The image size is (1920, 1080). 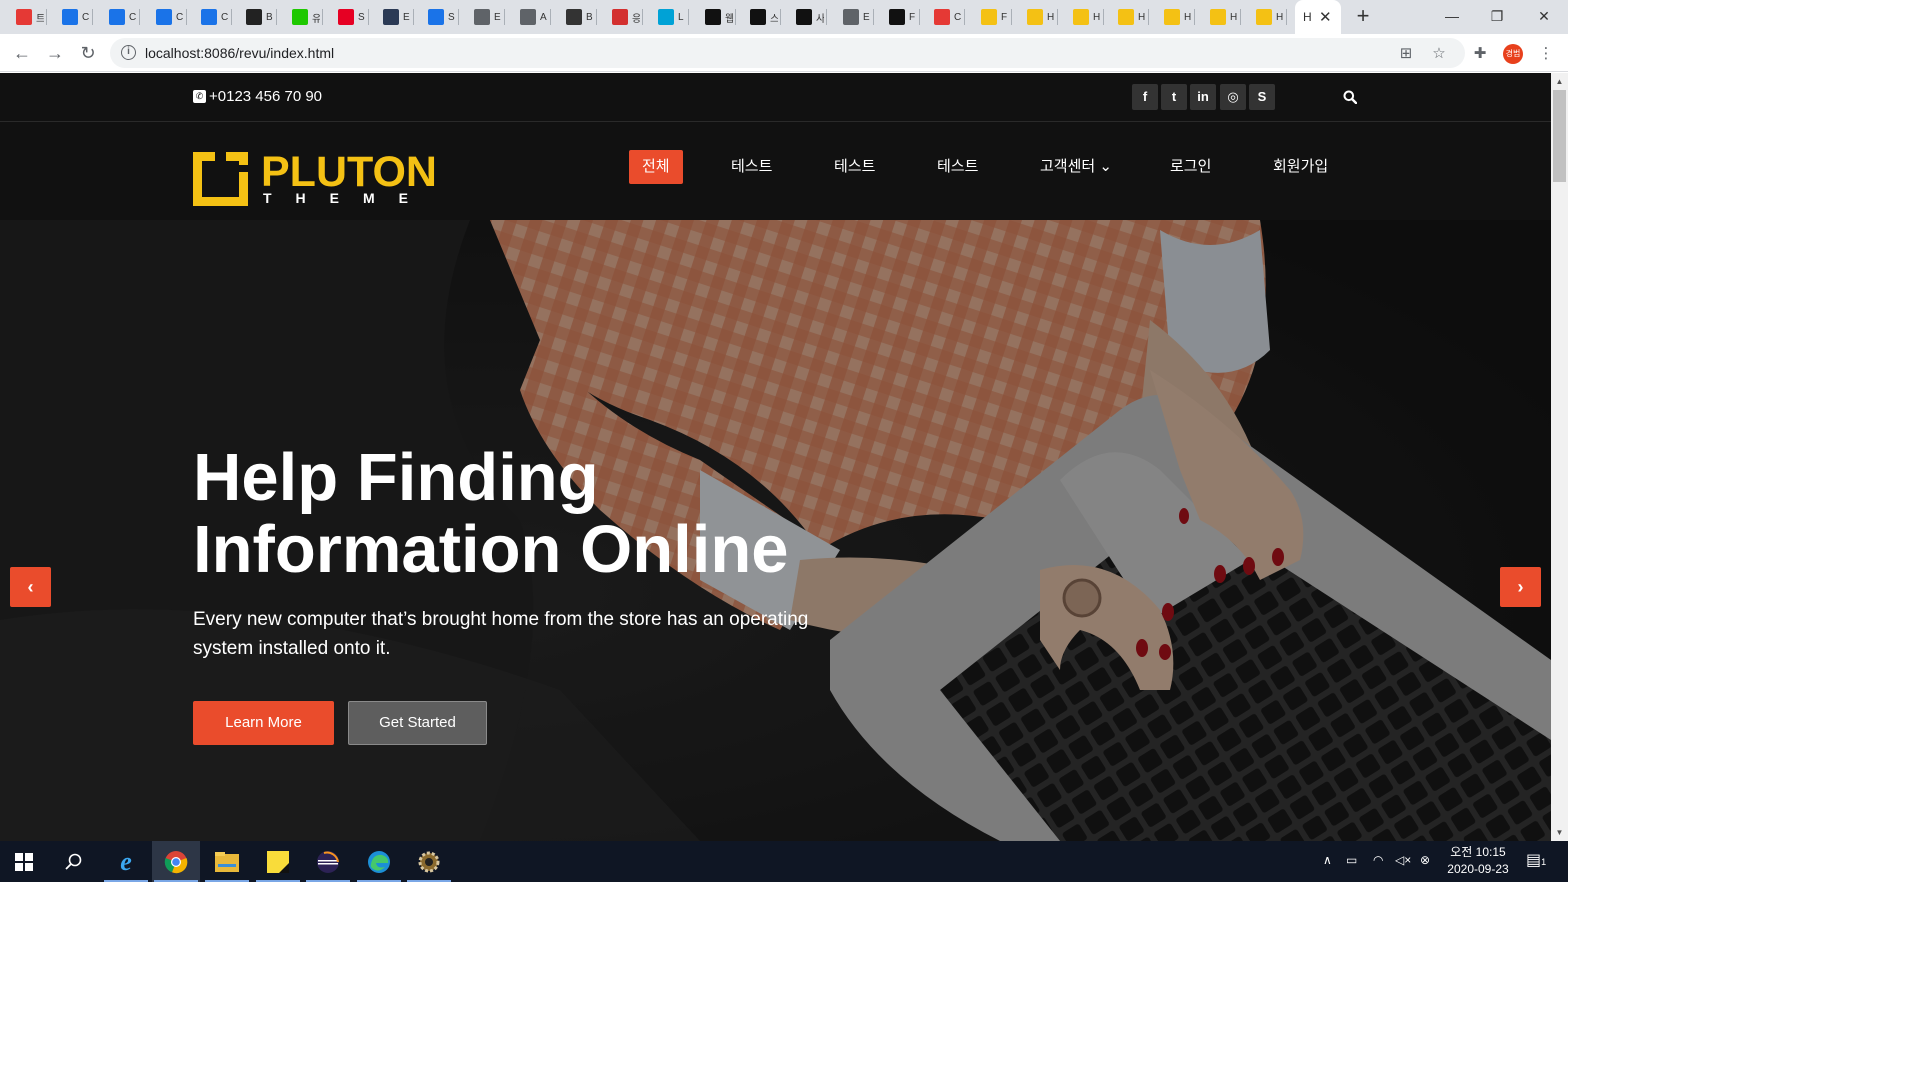 What do you see at coordinates (1513, 54) in the screenshot?
I see `profile-avatar: 경범` at bounding box center [1513, 54].